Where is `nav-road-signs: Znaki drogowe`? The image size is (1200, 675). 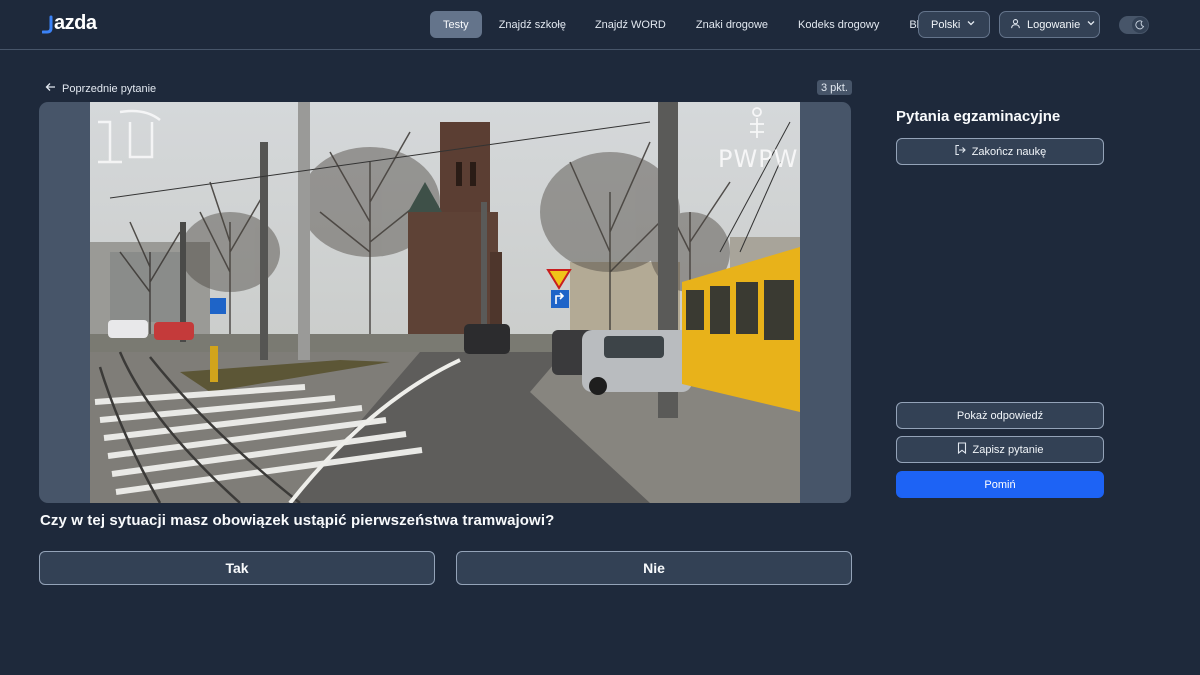
nav-road-signs: Znaki drogowe is located at coordinates (732, 24).